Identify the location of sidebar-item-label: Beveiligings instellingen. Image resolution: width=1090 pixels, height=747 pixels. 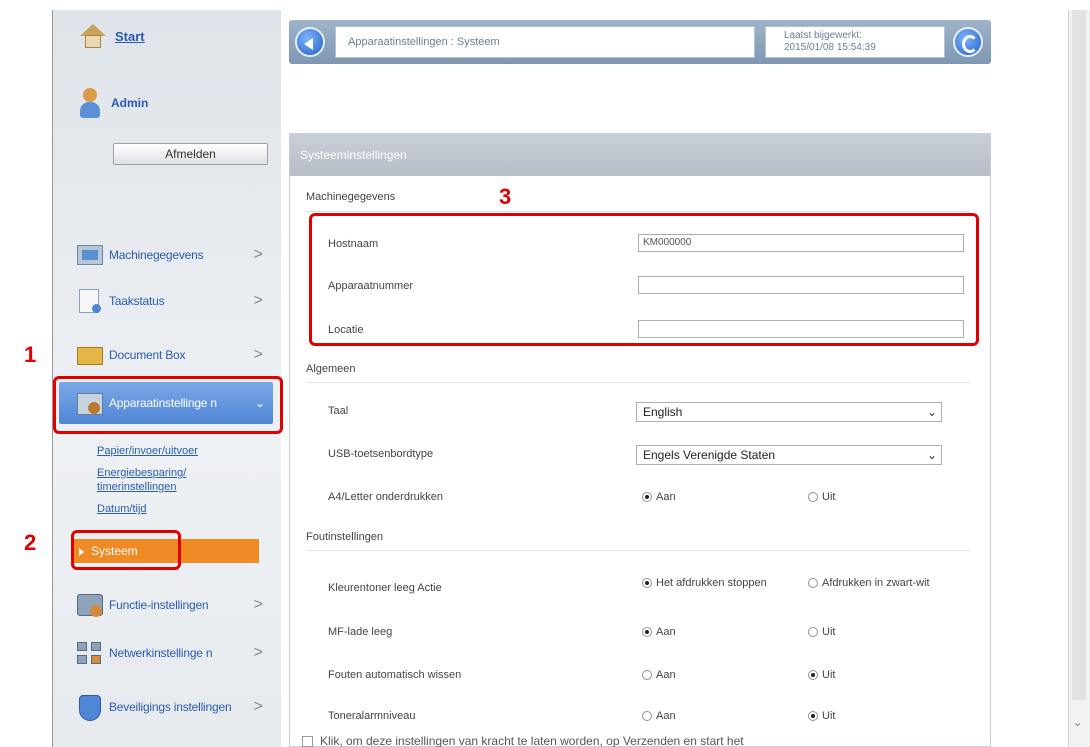
(170, 707).